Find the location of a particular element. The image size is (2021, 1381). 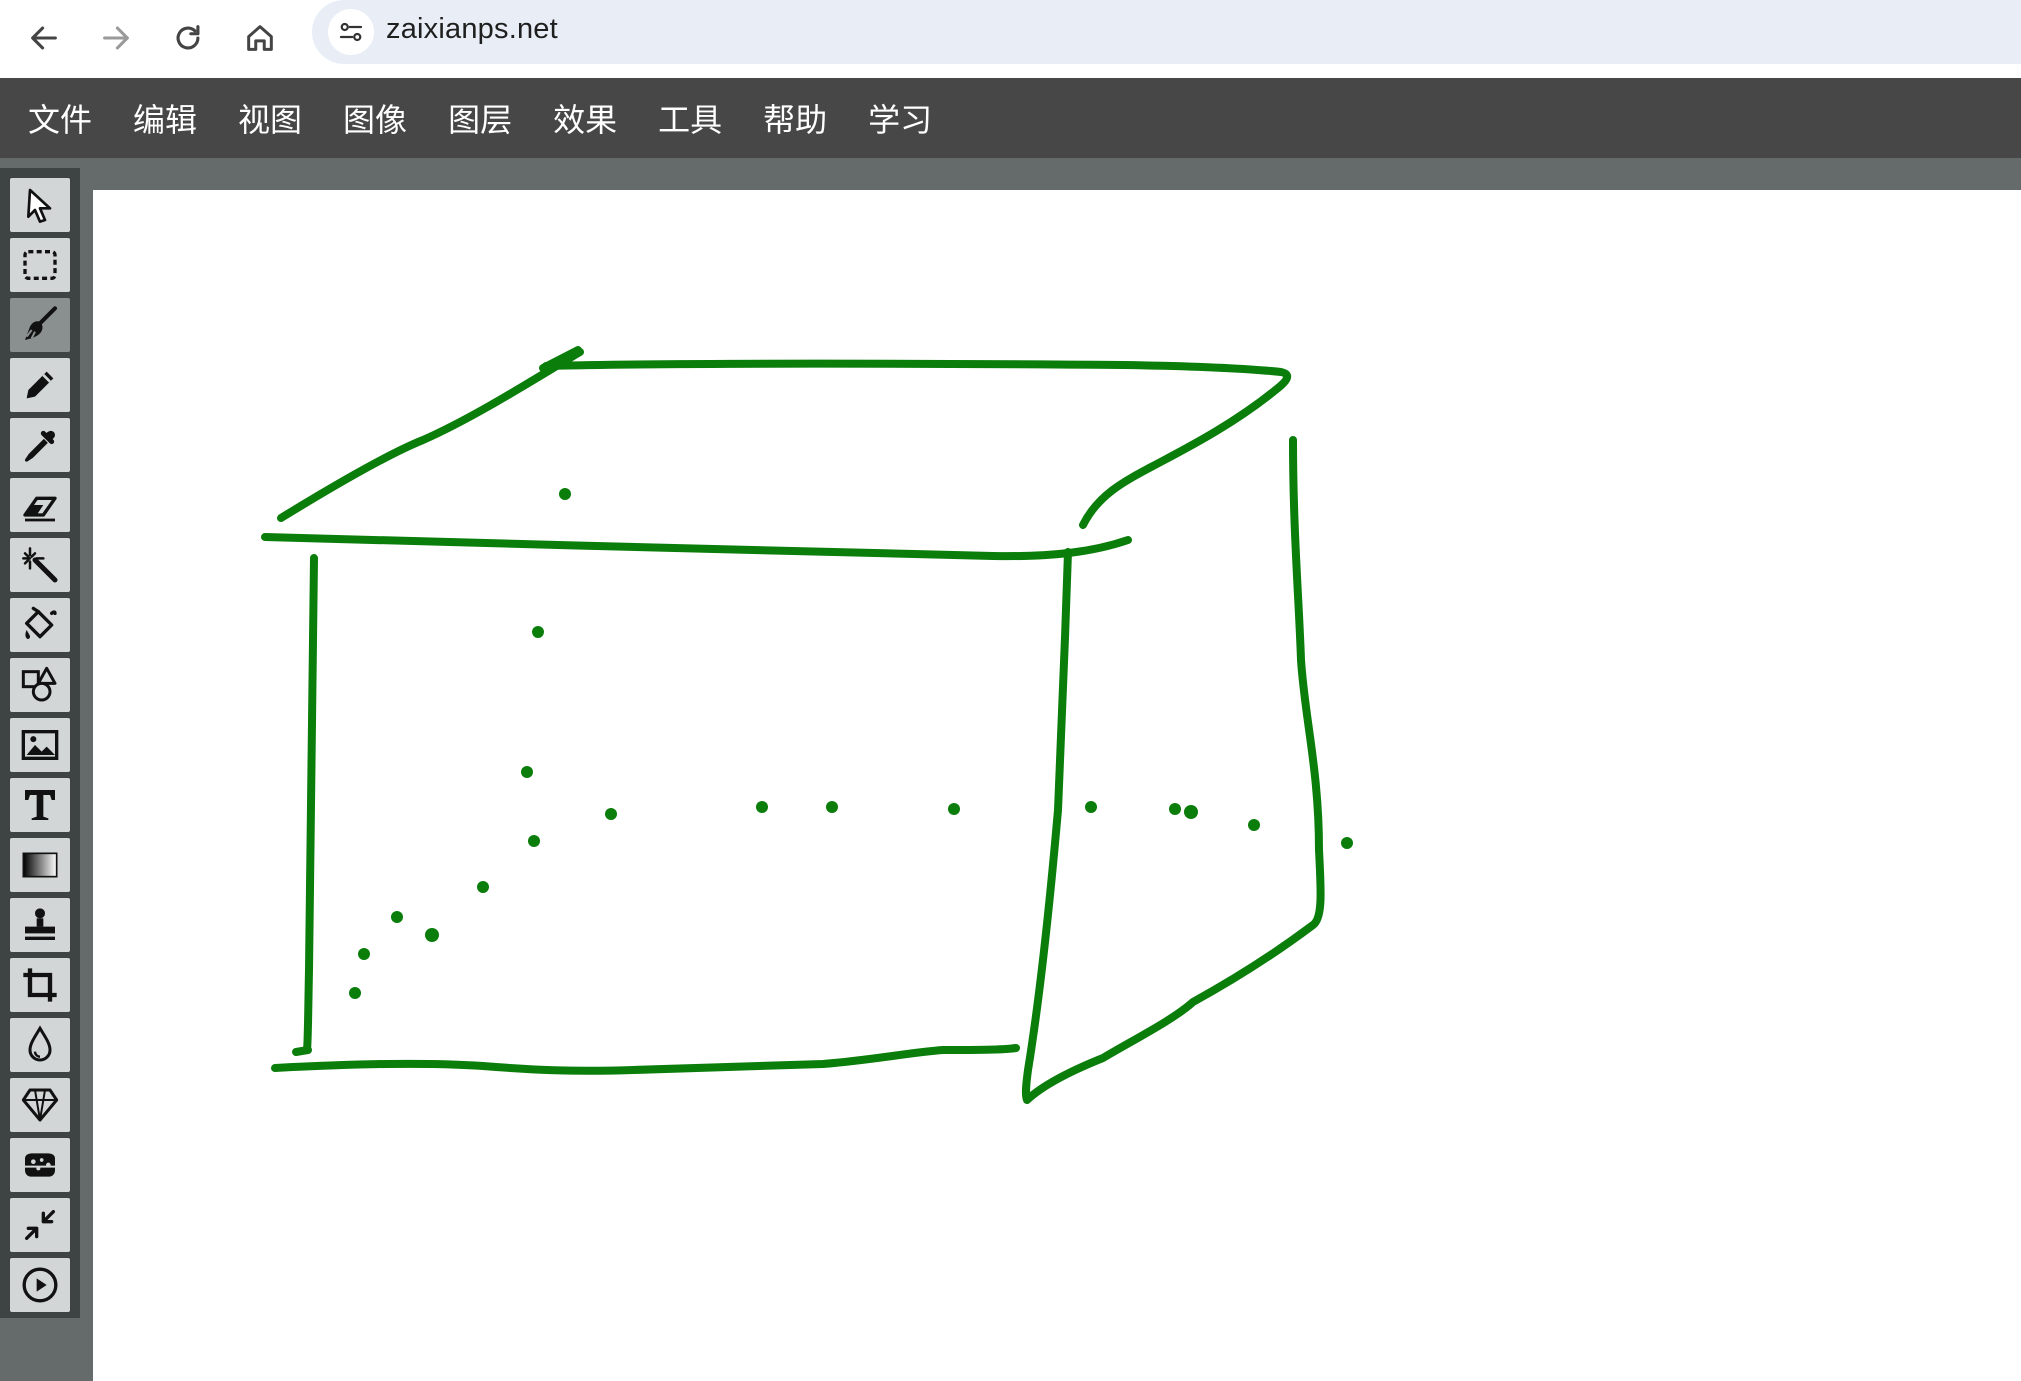

menu-view: 视图 is located at coordinates (270, 118).